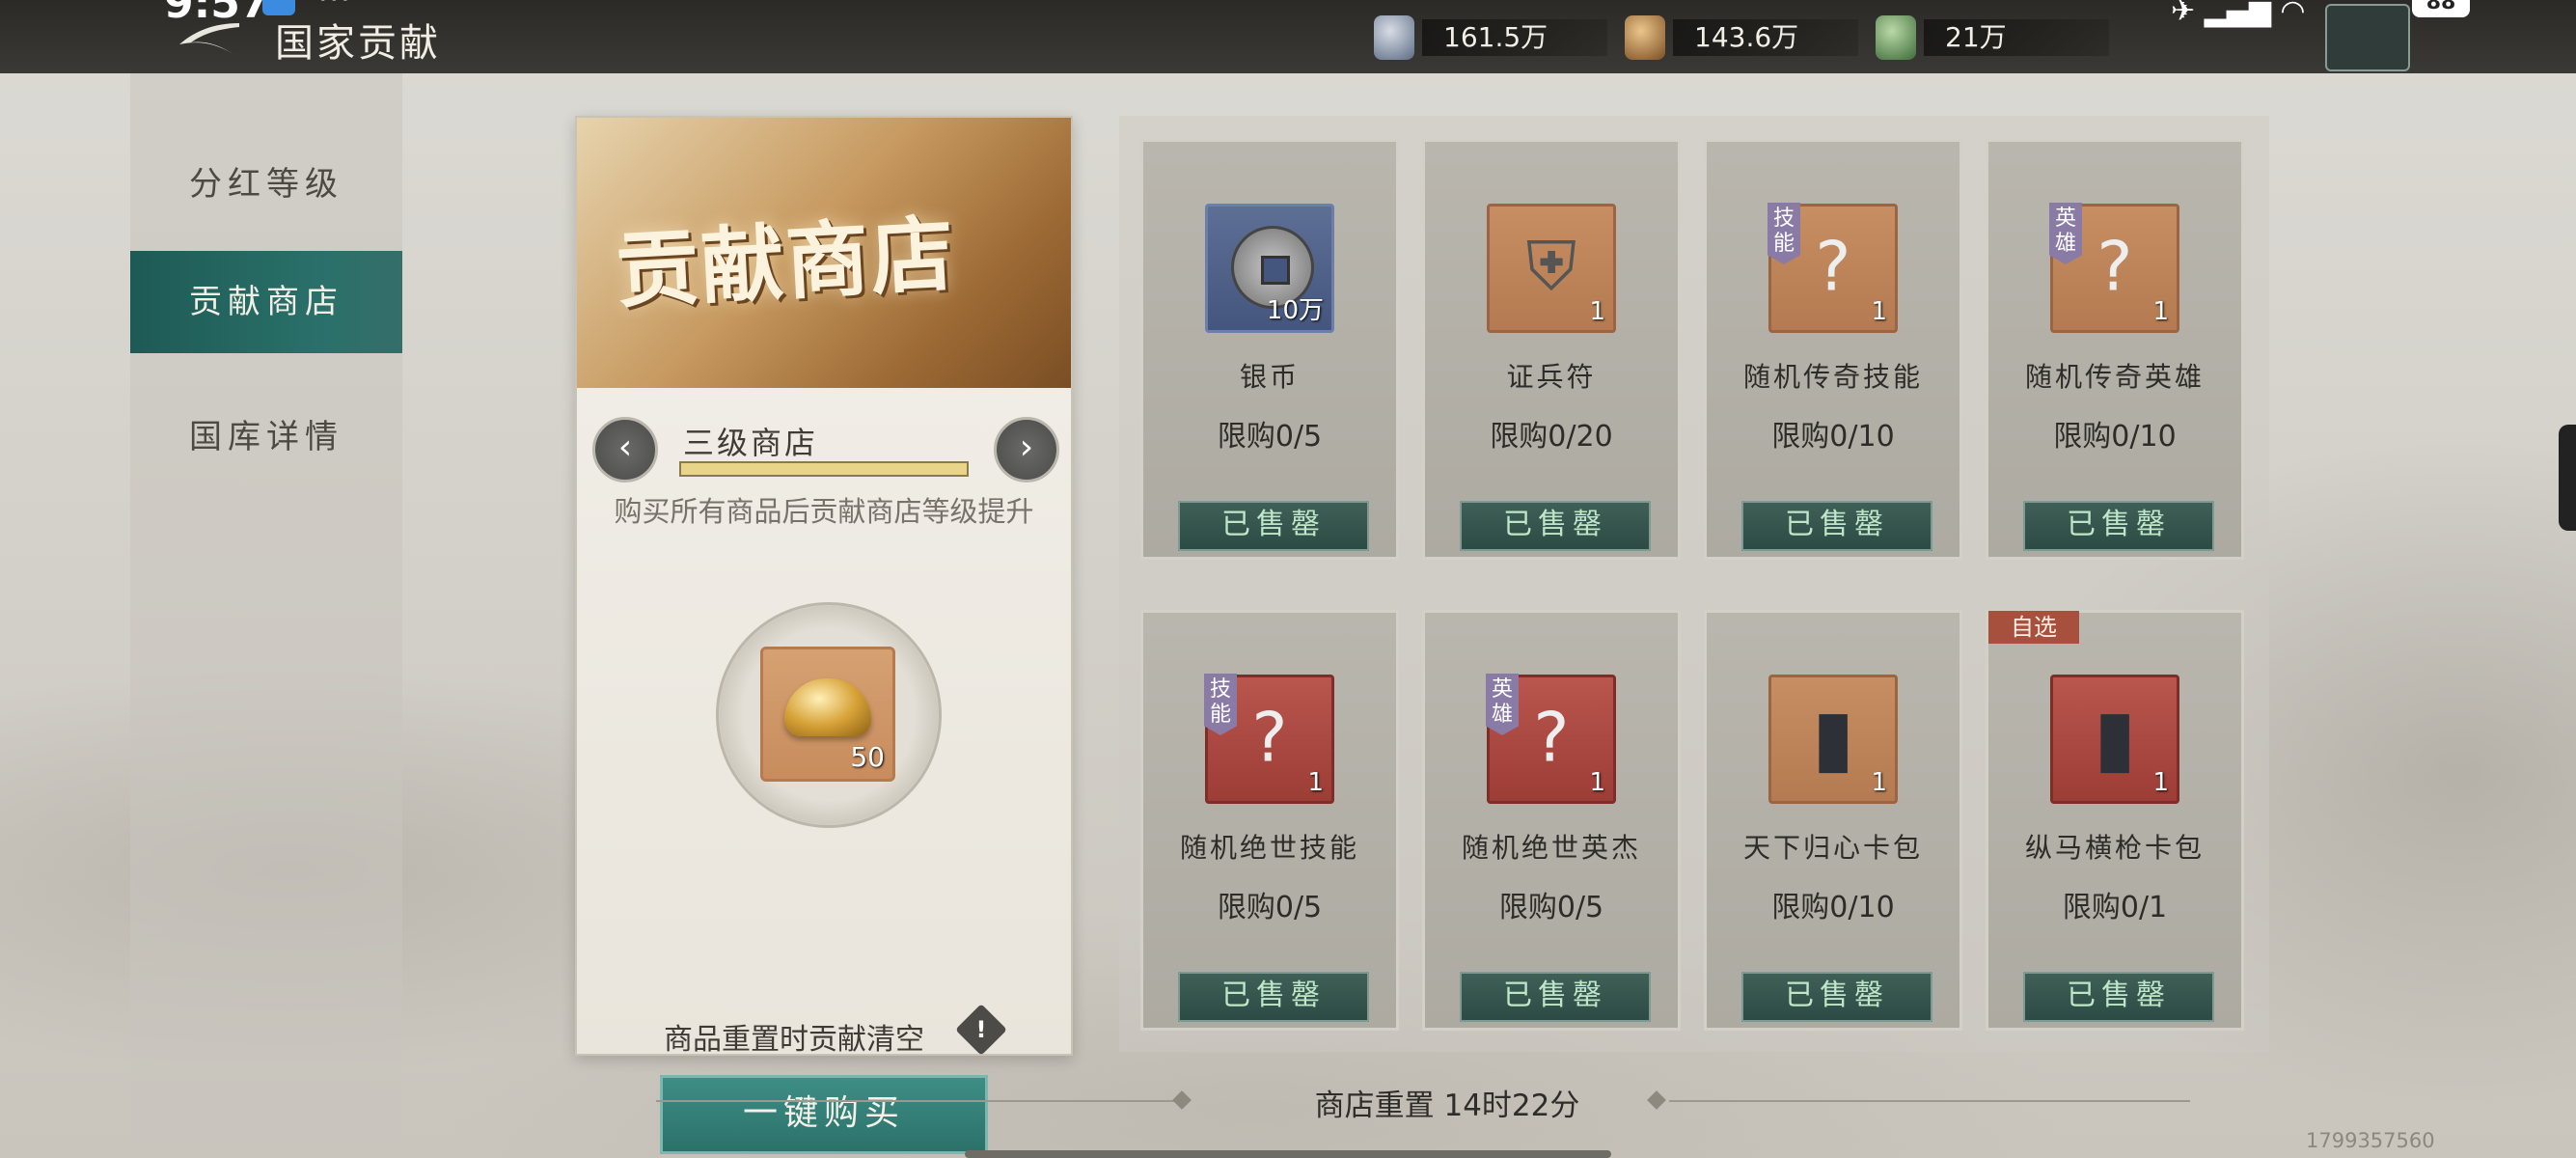  What do you see at coordinates (1766, 37) in the screenshot?
I see `resource-value: 143.6万` at bounding box center [1766, 37].